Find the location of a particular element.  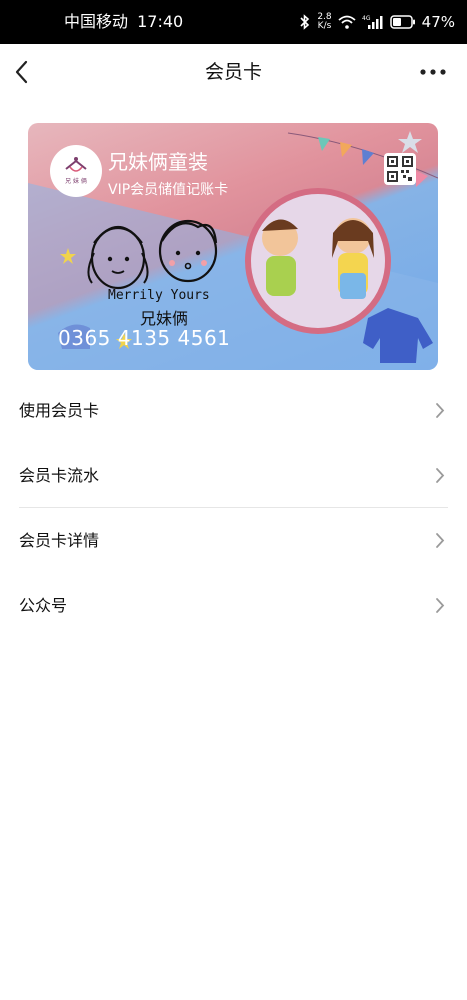

qr-code-button is located at coordinates (400, 169).